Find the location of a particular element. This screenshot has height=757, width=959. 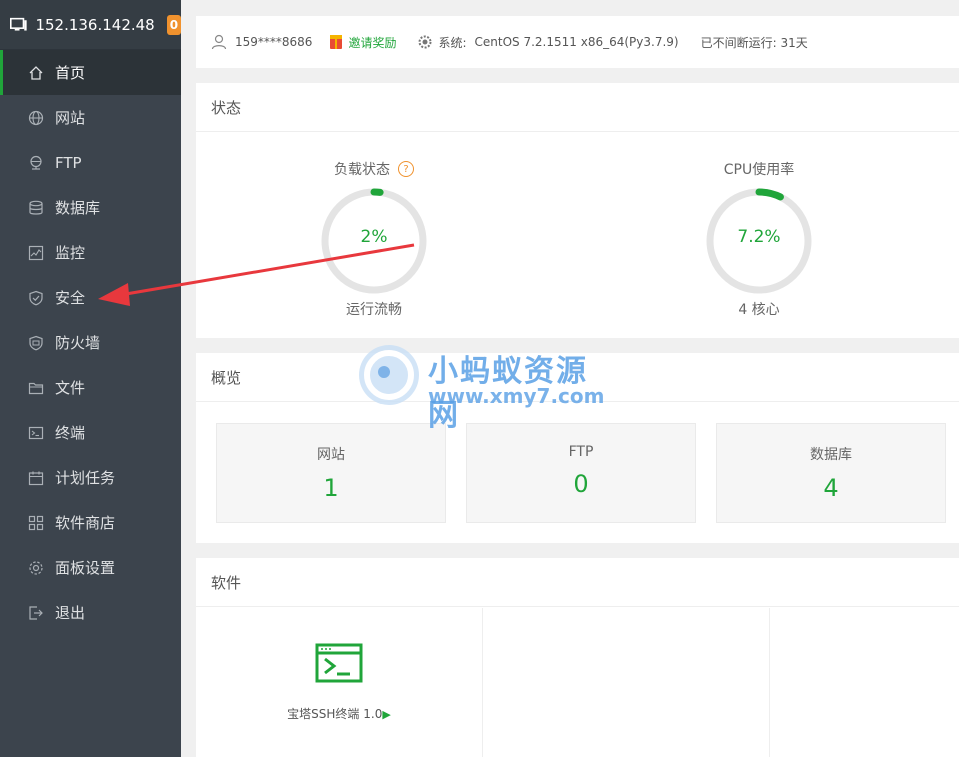

database-icon is located at coordinates (36, 207).